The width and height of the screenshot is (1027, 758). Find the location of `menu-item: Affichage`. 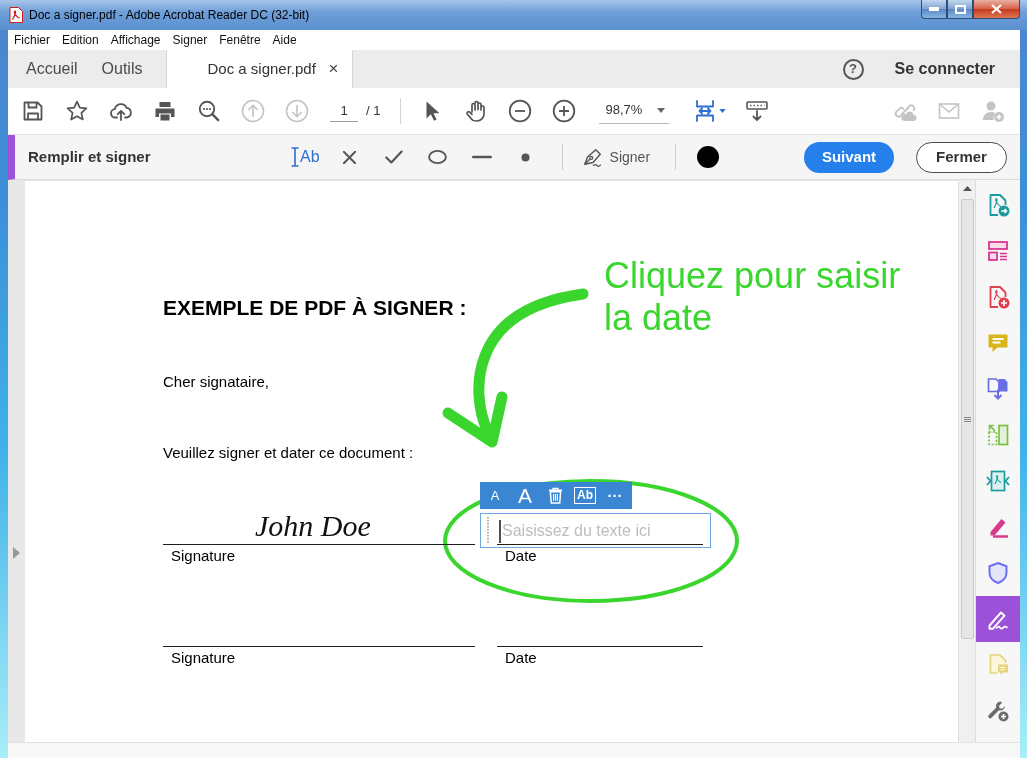

menu-item: Affichage is located at coordinates (135, 40).